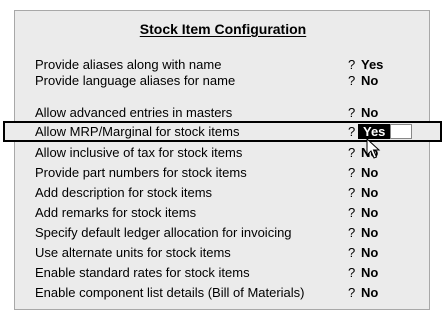  I want to click on option-label: Allow inclusive of tax for stock items, so click(139, 152).